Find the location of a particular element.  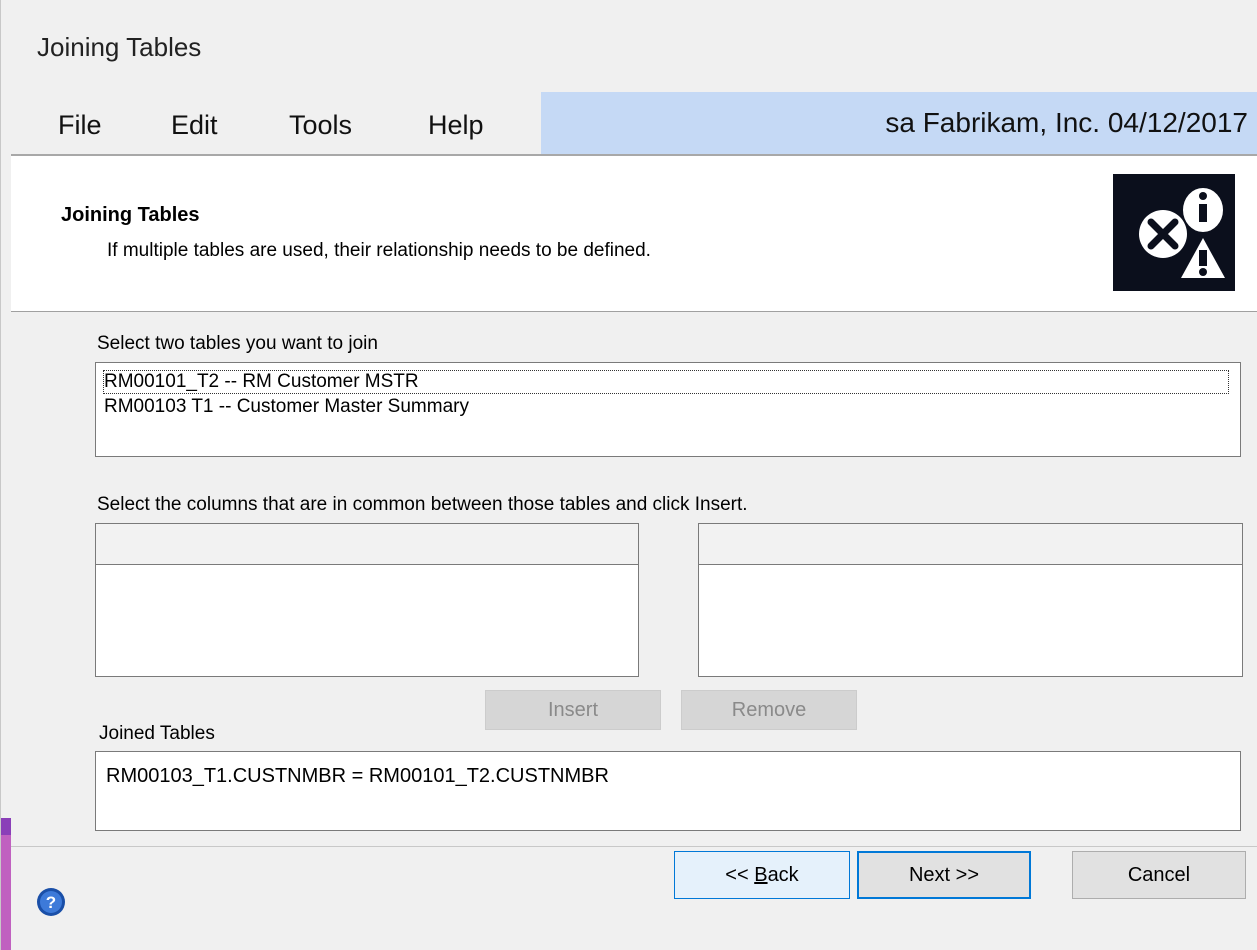

window-title: Joining Tables is located at coordinates (119, 47).